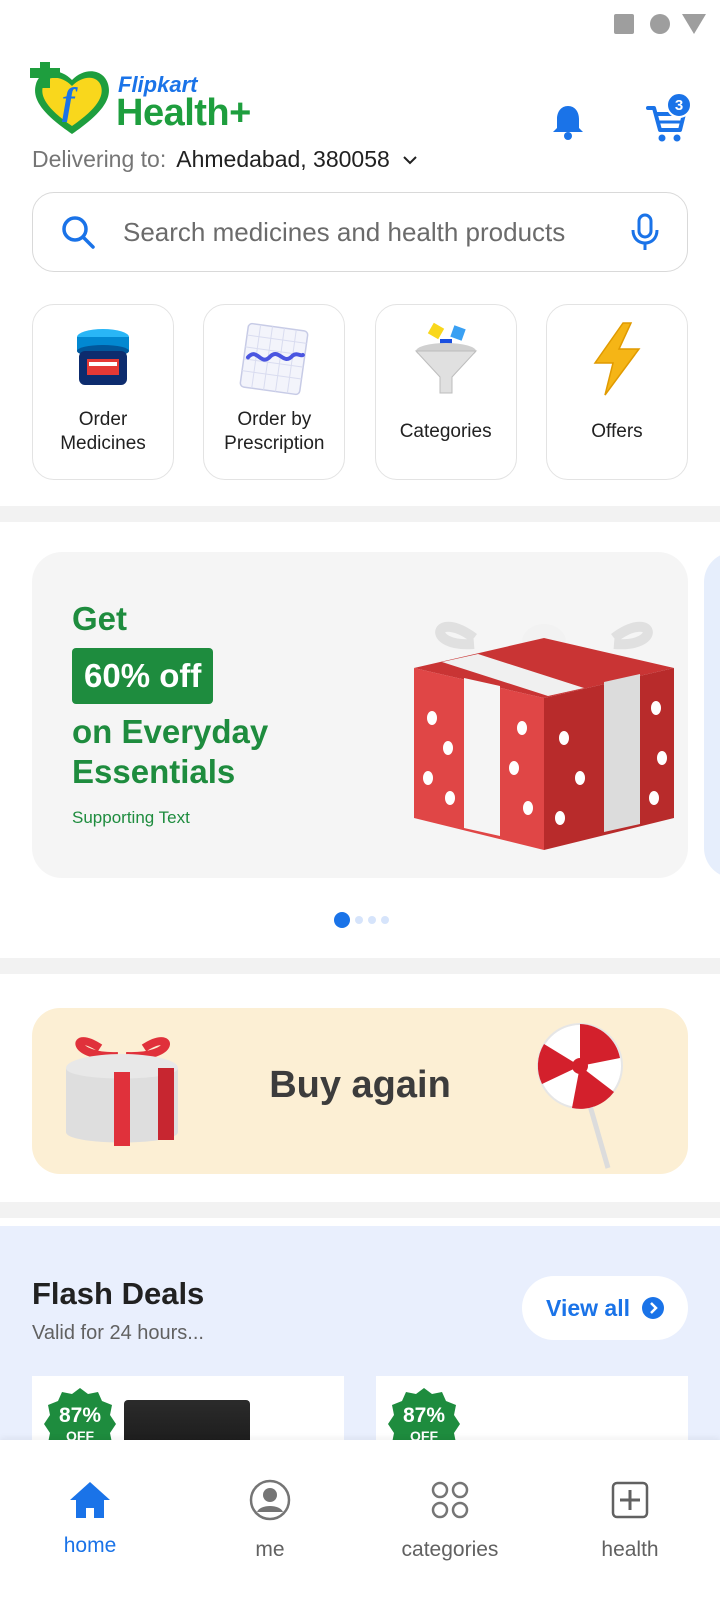 The image size is (720, 1600). Describe the element at coordinates (270, 1549) in the screenshot. I see `nav-me-label: me` at that location.